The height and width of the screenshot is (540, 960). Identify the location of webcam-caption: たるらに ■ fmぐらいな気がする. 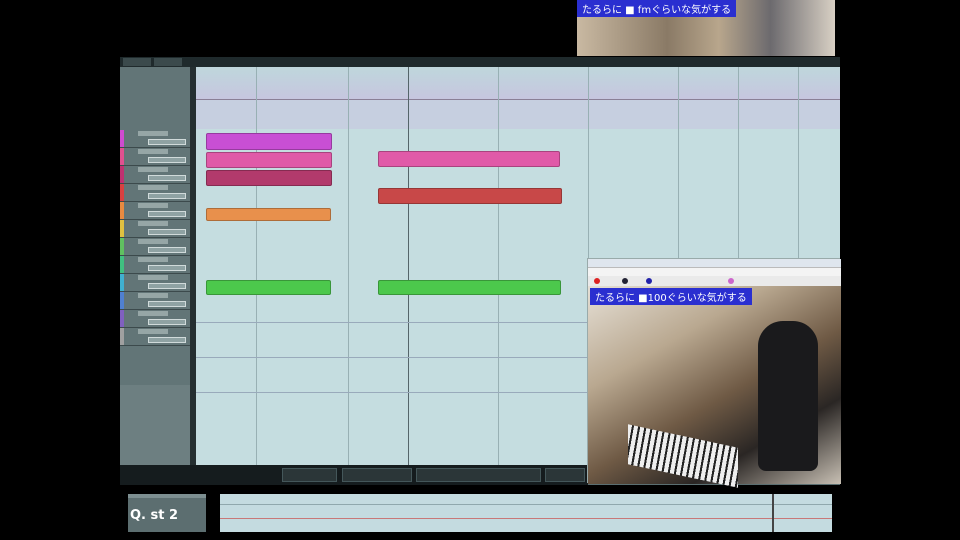
(657, 8).